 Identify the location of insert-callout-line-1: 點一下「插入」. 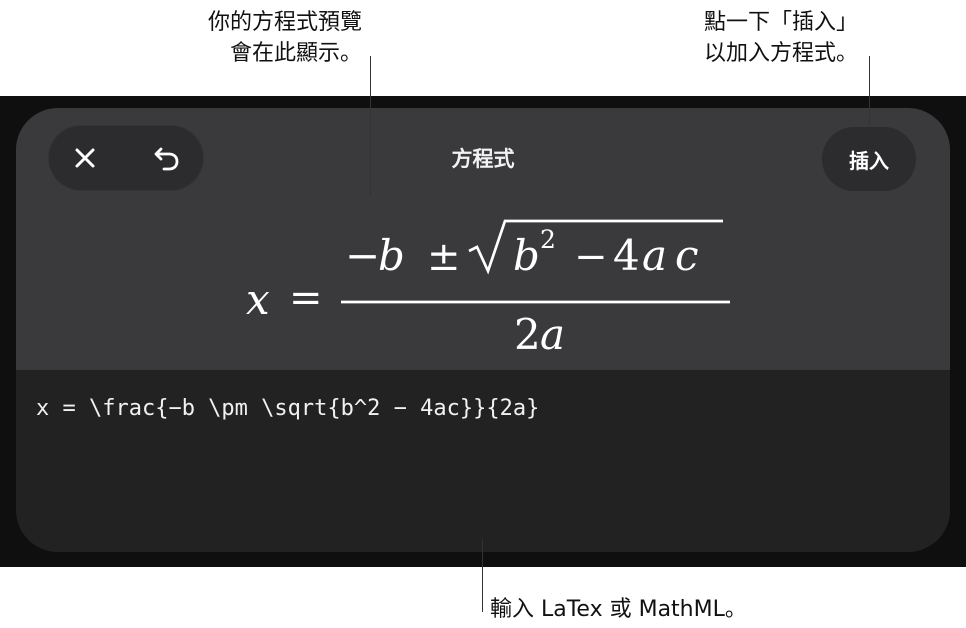
(780, 22).